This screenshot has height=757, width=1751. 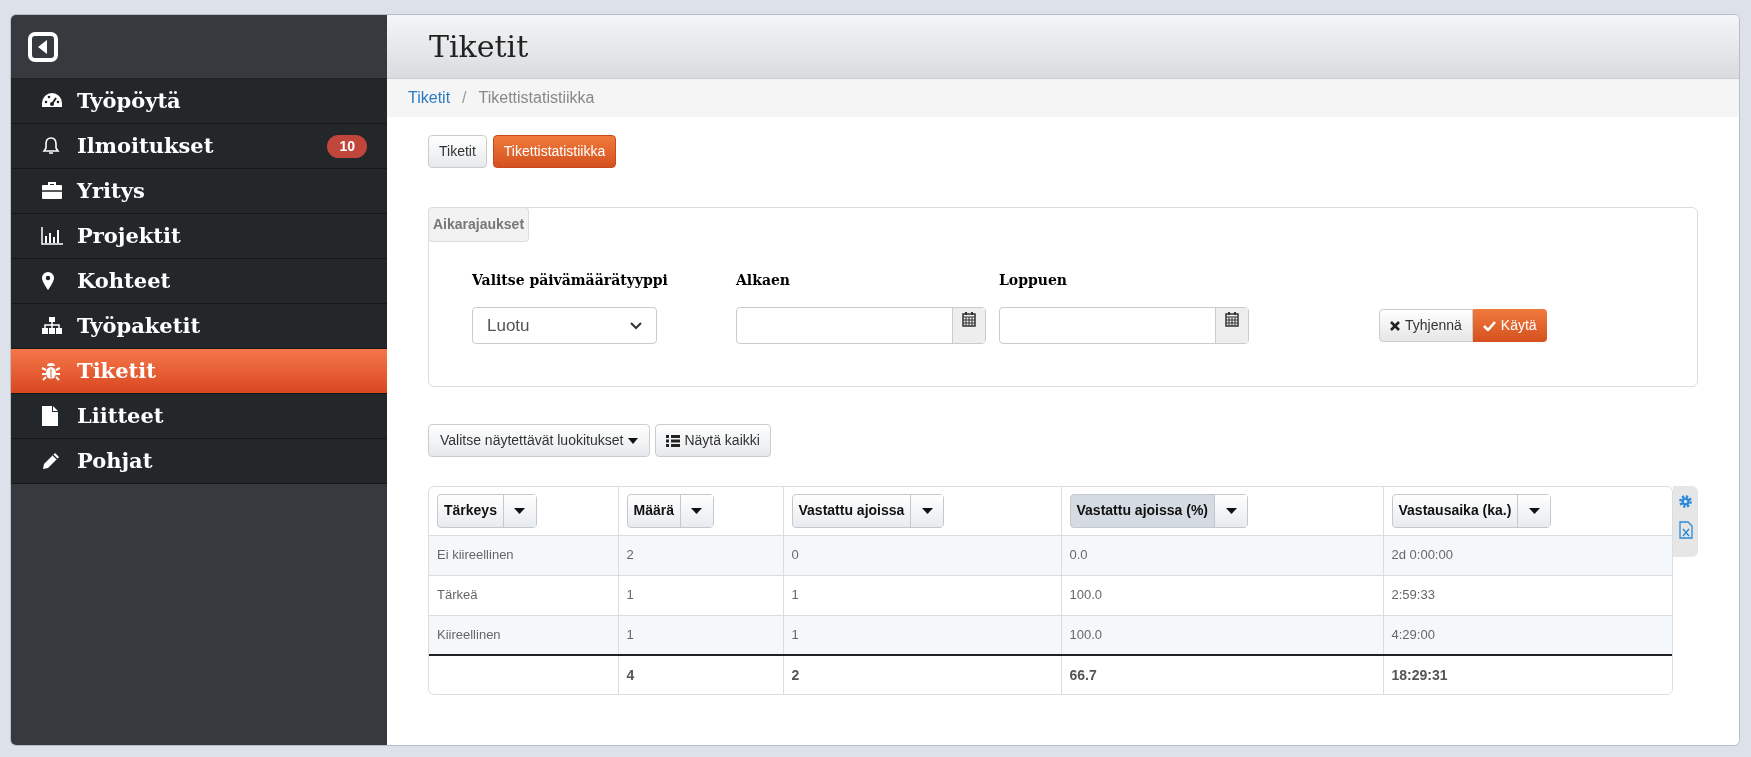 What do you see at coordinates (1222, 555) in the screenshot?
I see `table-cell: 0.0` at bounding box center [1222, 555].